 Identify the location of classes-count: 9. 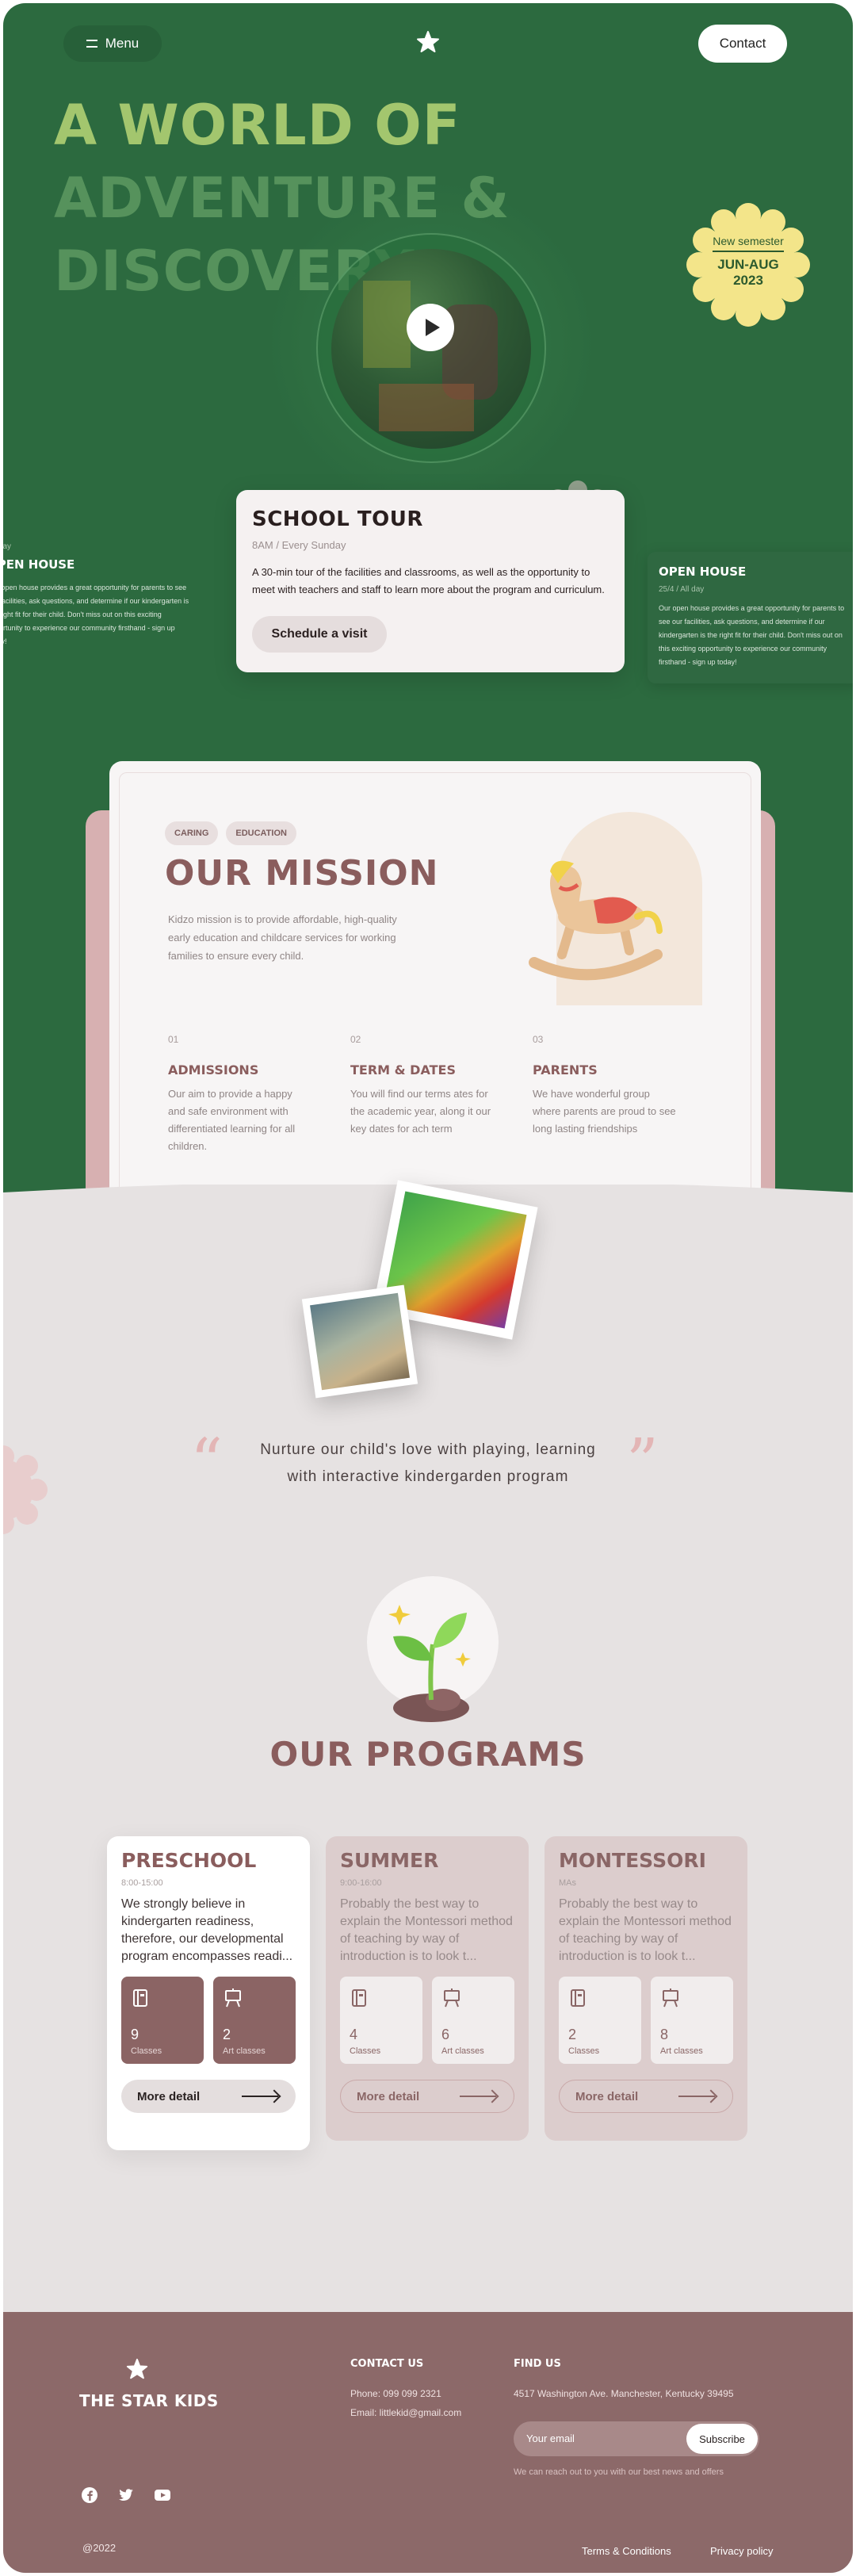
(135, 2034).